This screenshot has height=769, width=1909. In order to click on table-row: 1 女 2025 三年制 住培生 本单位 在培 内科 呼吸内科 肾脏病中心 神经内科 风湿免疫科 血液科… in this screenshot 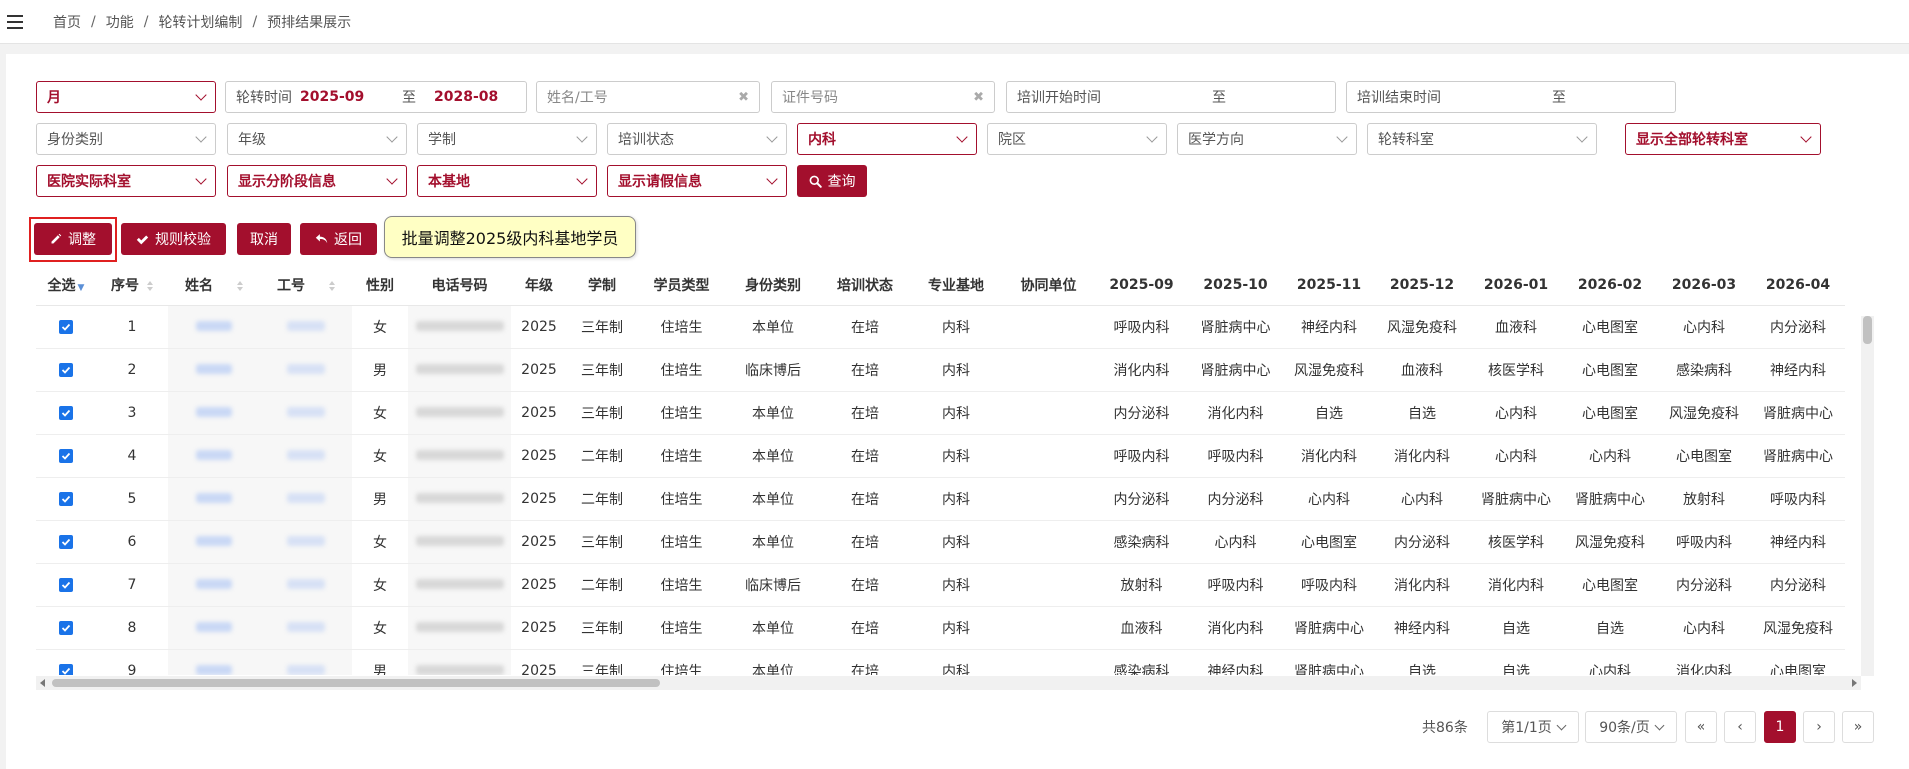, I will do `click(940, 327)`.